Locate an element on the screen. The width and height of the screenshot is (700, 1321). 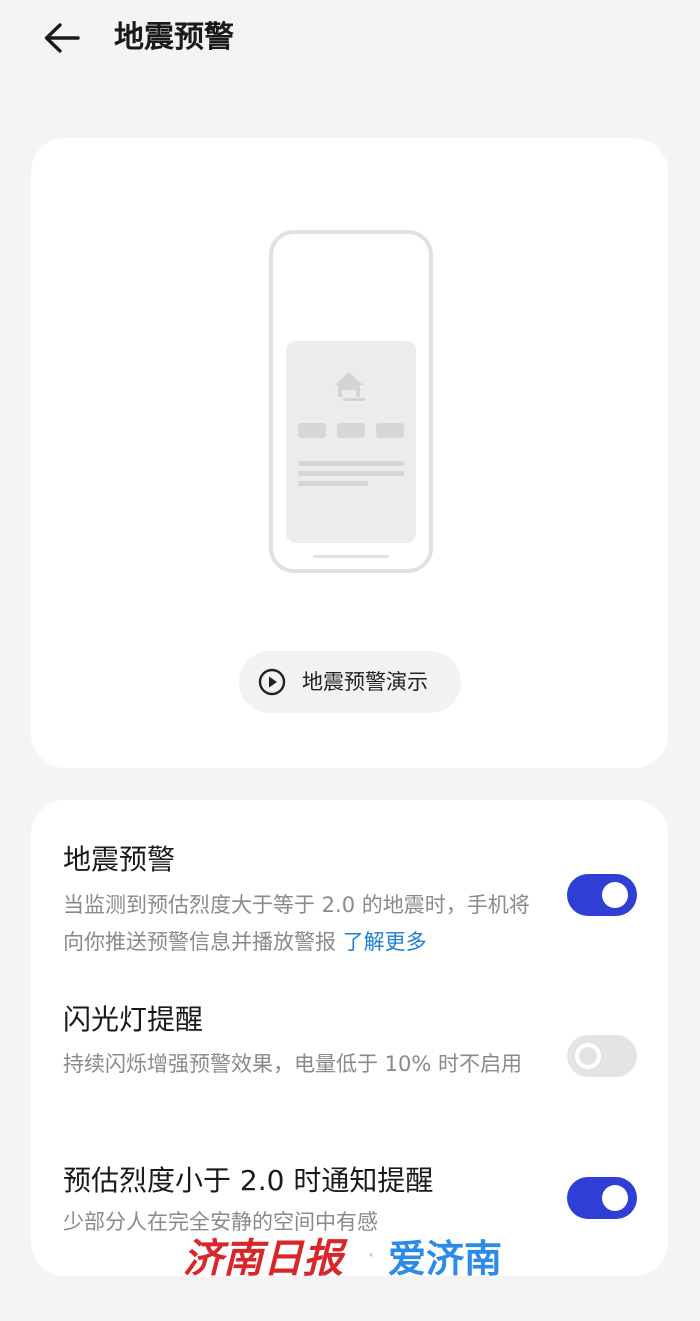
setting-description-text: 当监测到预估烈度大于等于 2.0 的地震时，手机将向你推送预警信息并播放警报 is located at coordinates (296, 923).